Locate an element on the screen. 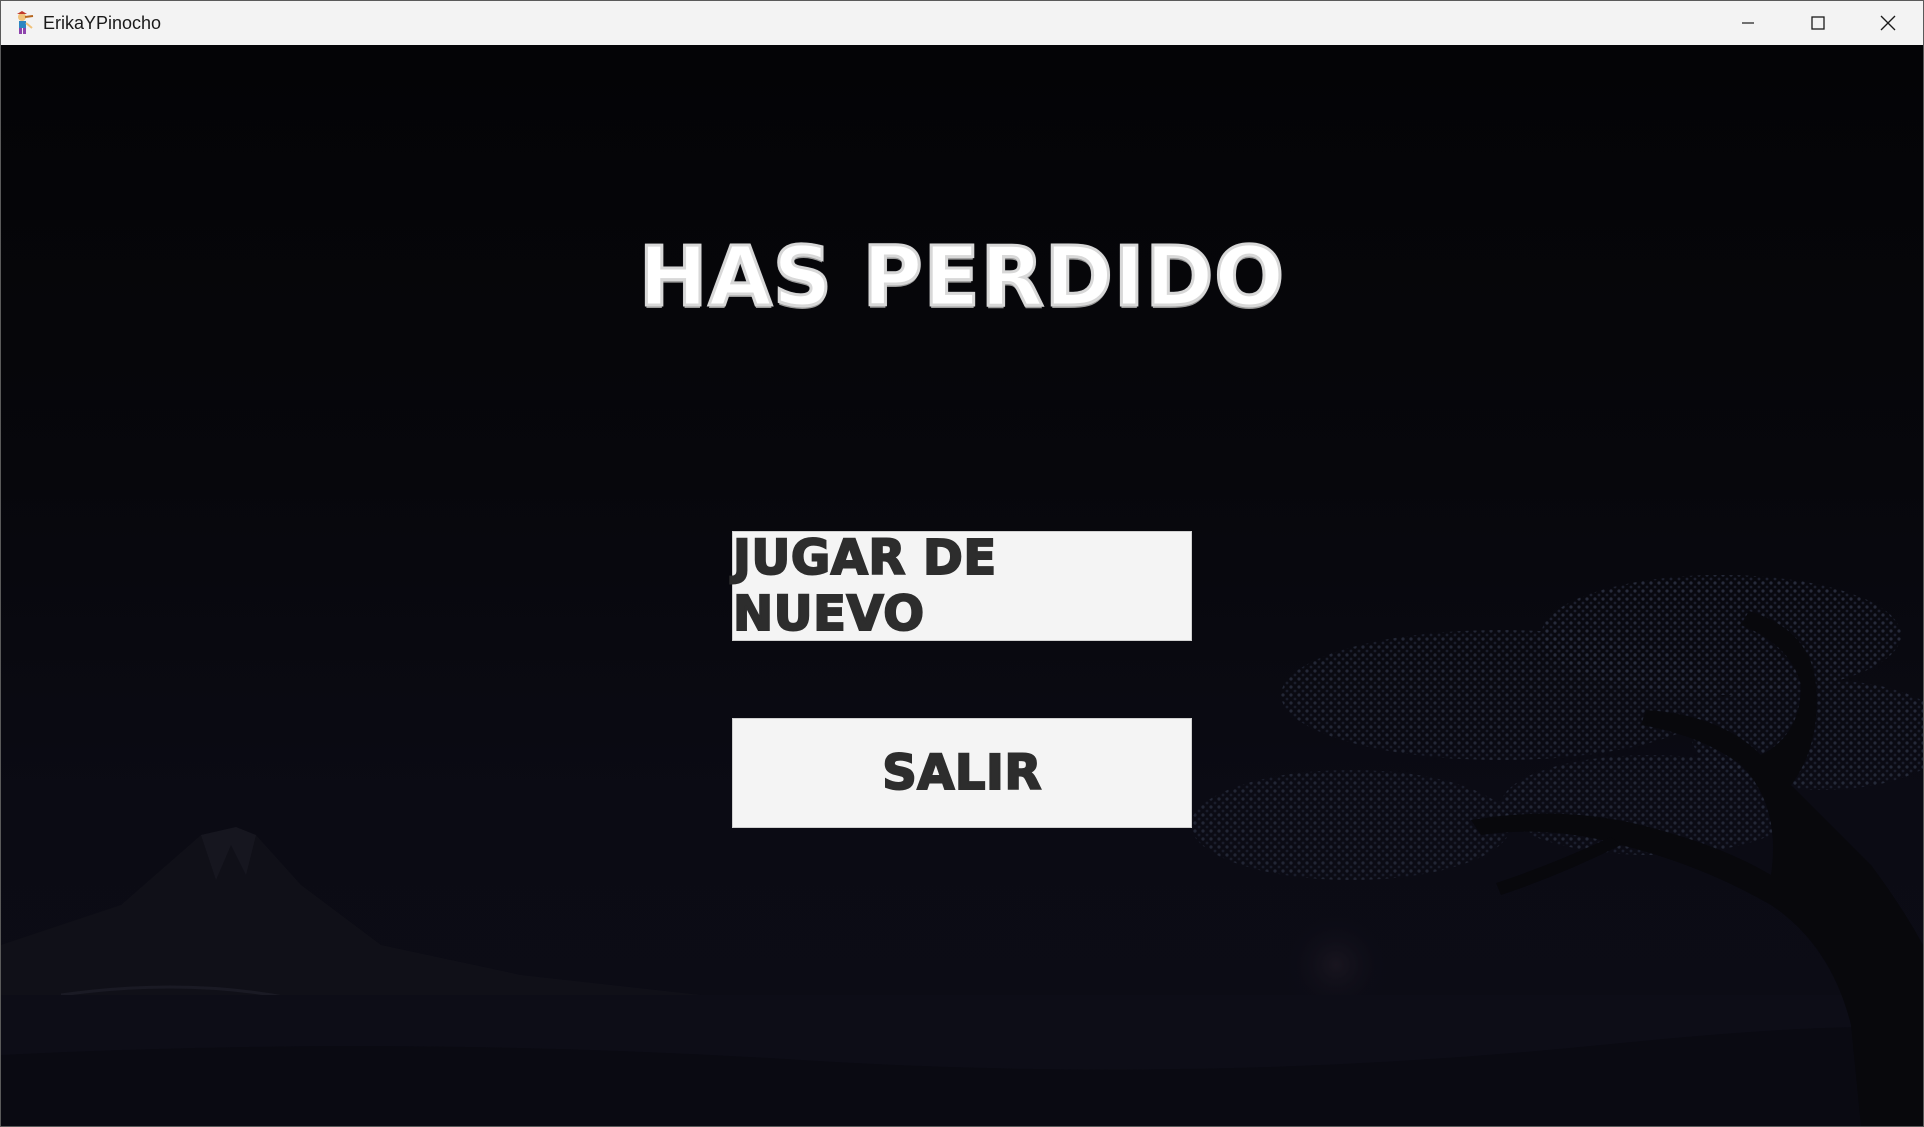 The height and width of the screenshot is (1127, 1924). minimize-button is located at coordinates (1748, 23).